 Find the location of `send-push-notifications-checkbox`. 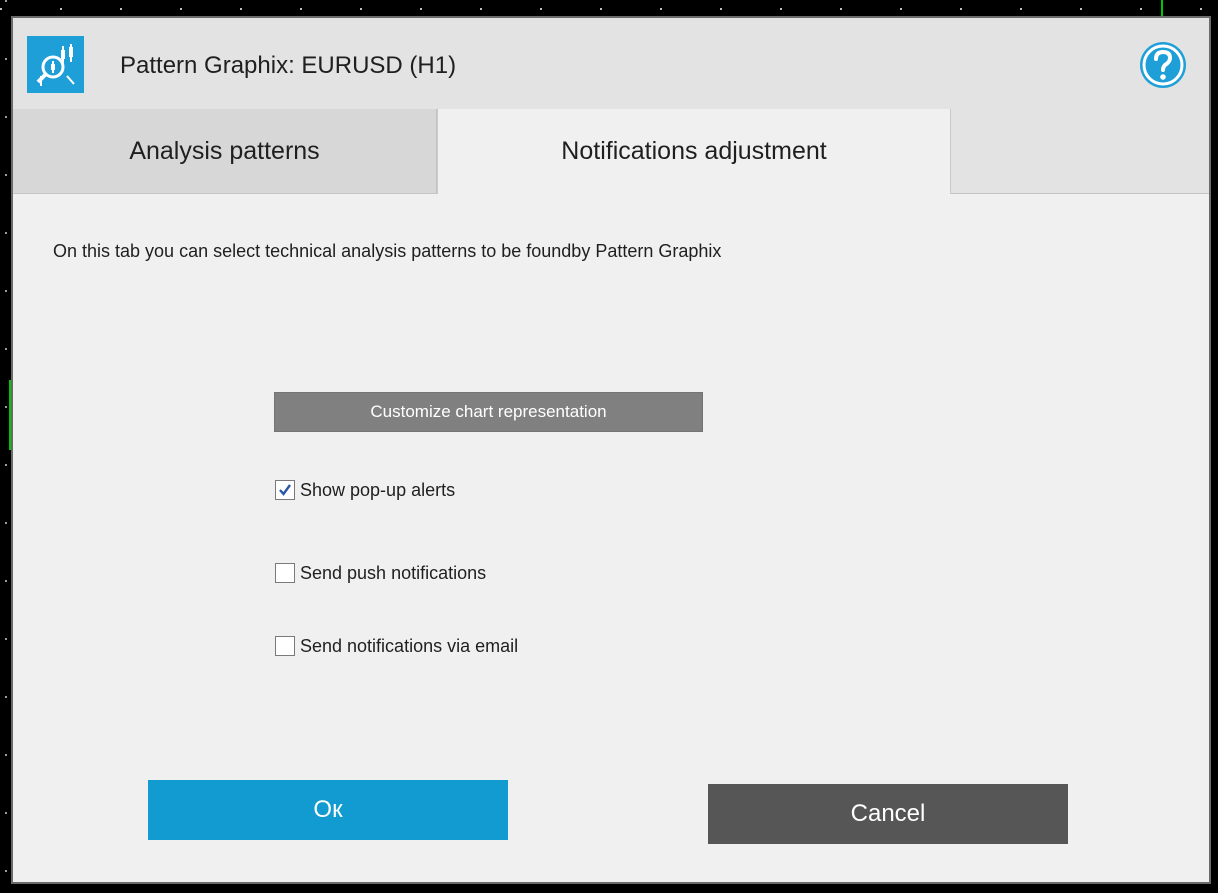

send-push-notifications-checkbox is located at coordinates (285, 573).